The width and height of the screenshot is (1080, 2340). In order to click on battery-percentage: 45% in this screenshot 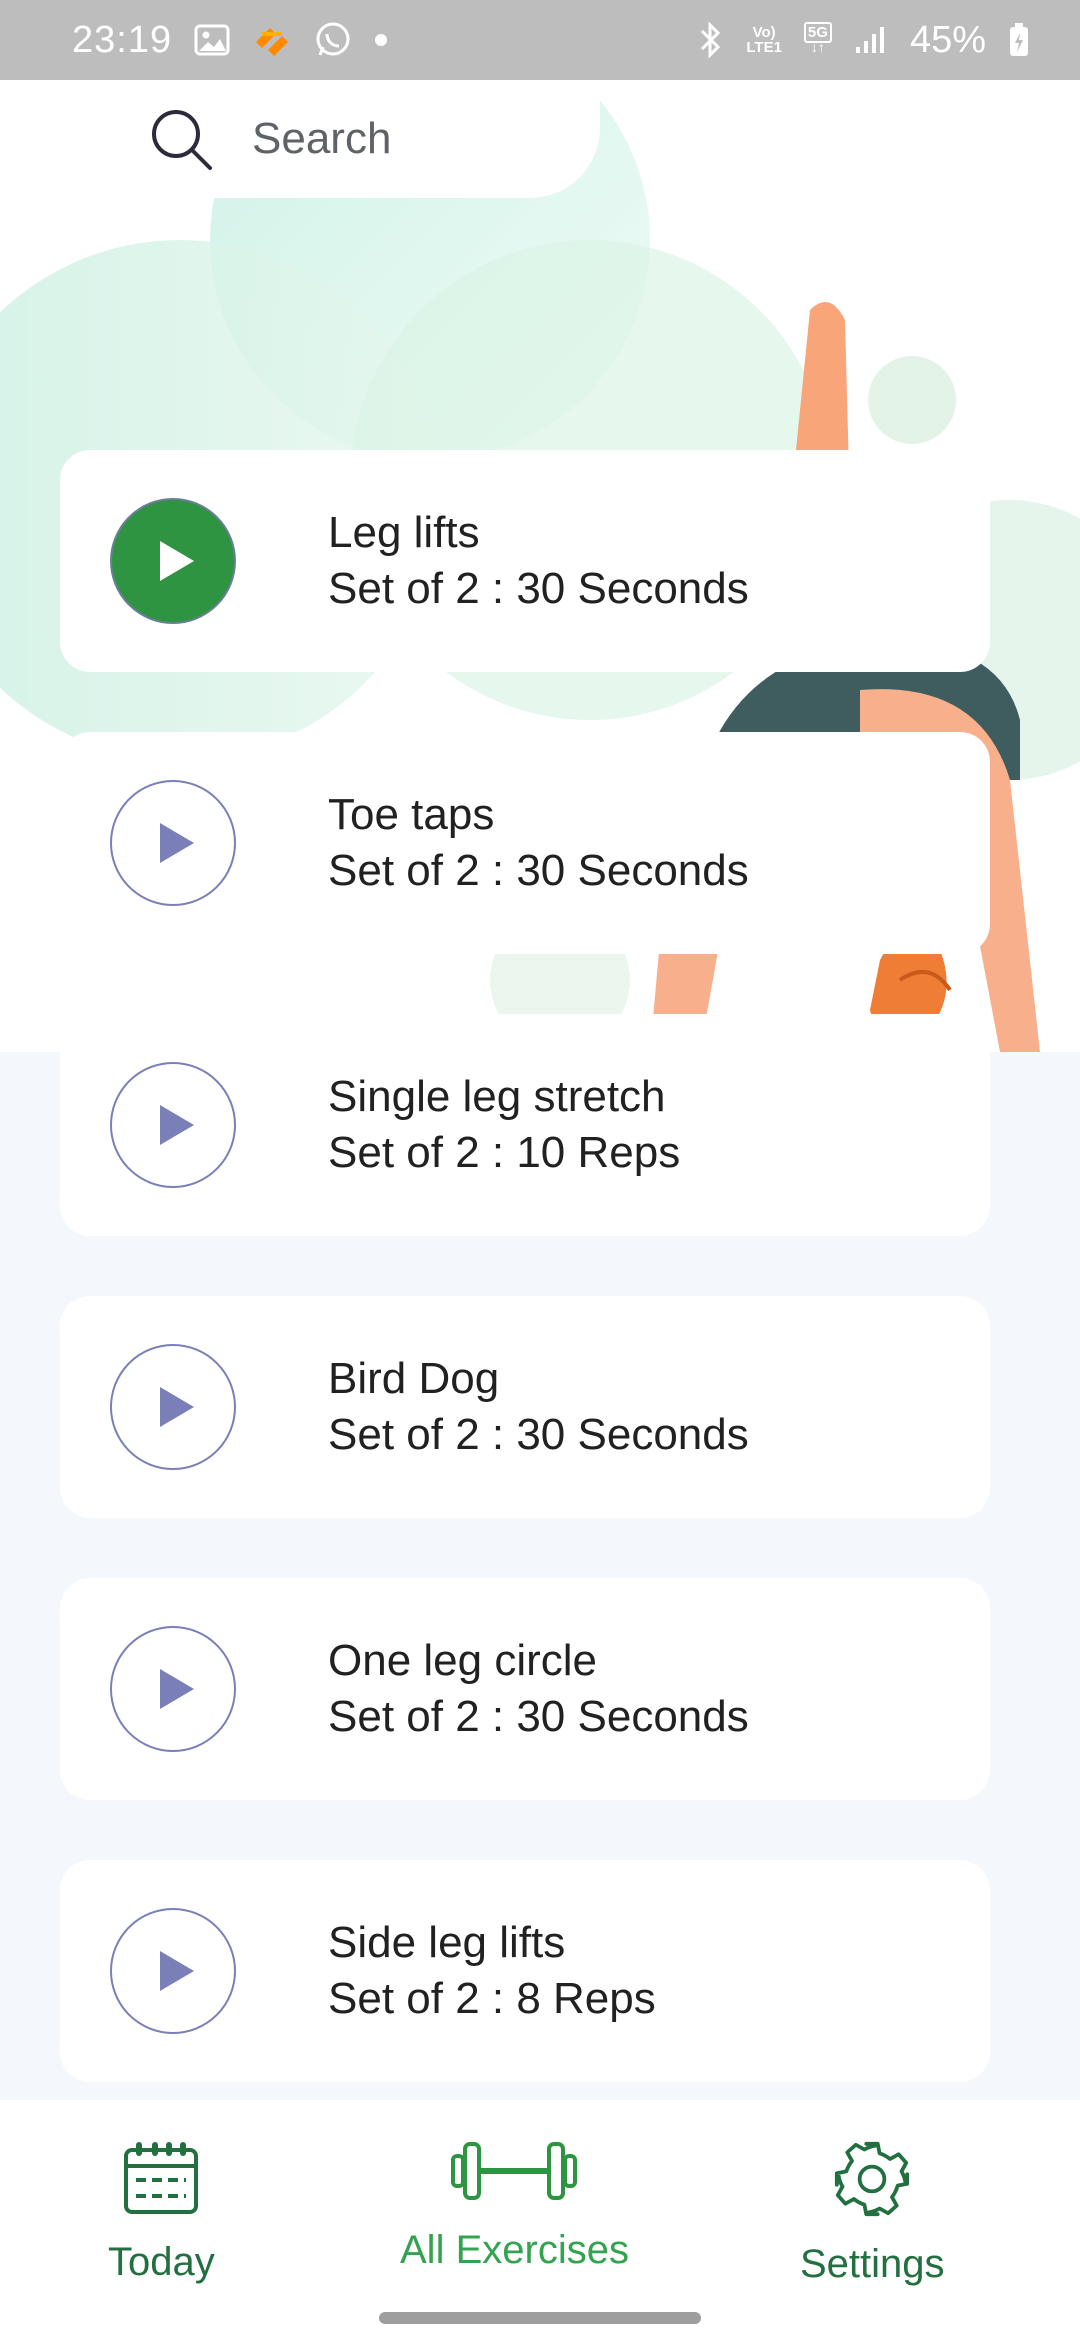, I will do `click(947, 39)`.